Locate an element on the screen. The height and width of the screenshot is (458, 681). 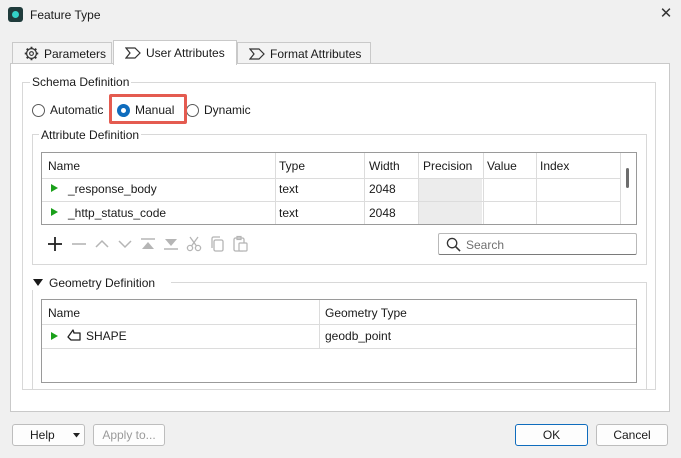
remove-icon is located at coordinates (79, 244).